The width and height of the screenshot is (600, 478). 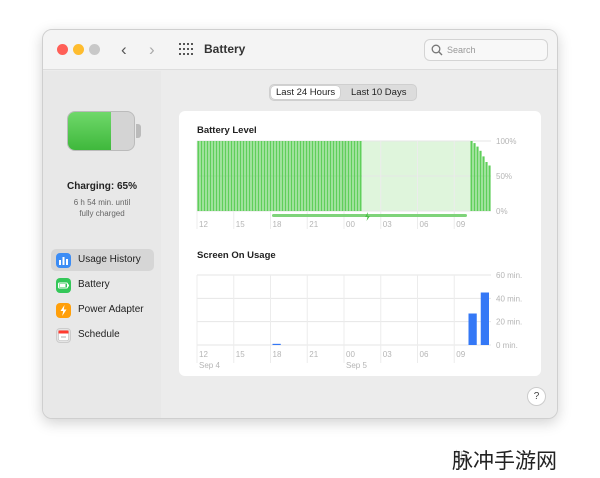 I want to click on battery-level-chart: 100% 50% 0% 12 15 18 21 00 03 06 09, so click(x=356, y=183).